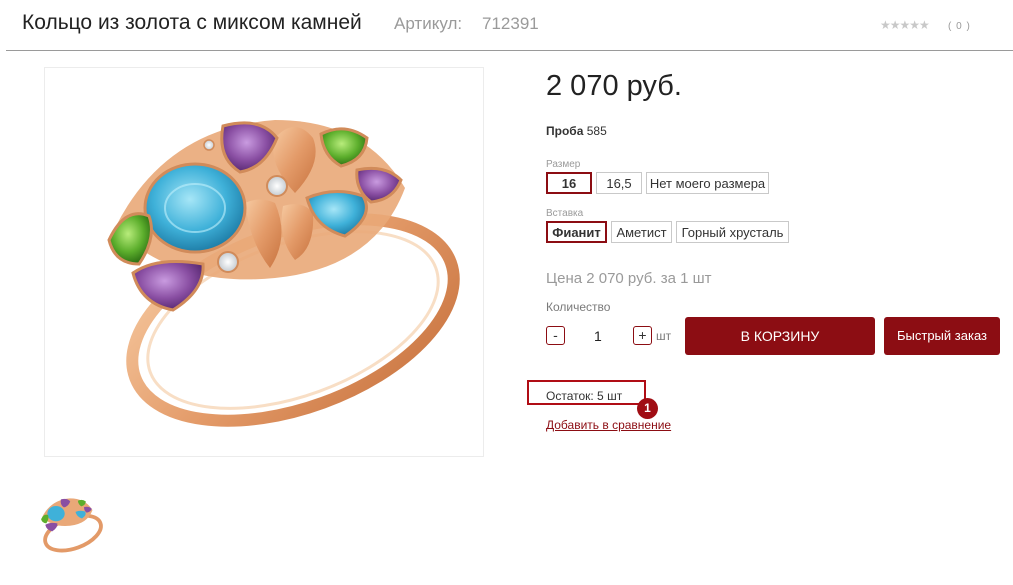 This screenshot has width=1013, height=585. Describe the element at coordinates (780, 336) in the screenshot. I see `add-to-cart-button: В КОРЗИНУ` at that location.